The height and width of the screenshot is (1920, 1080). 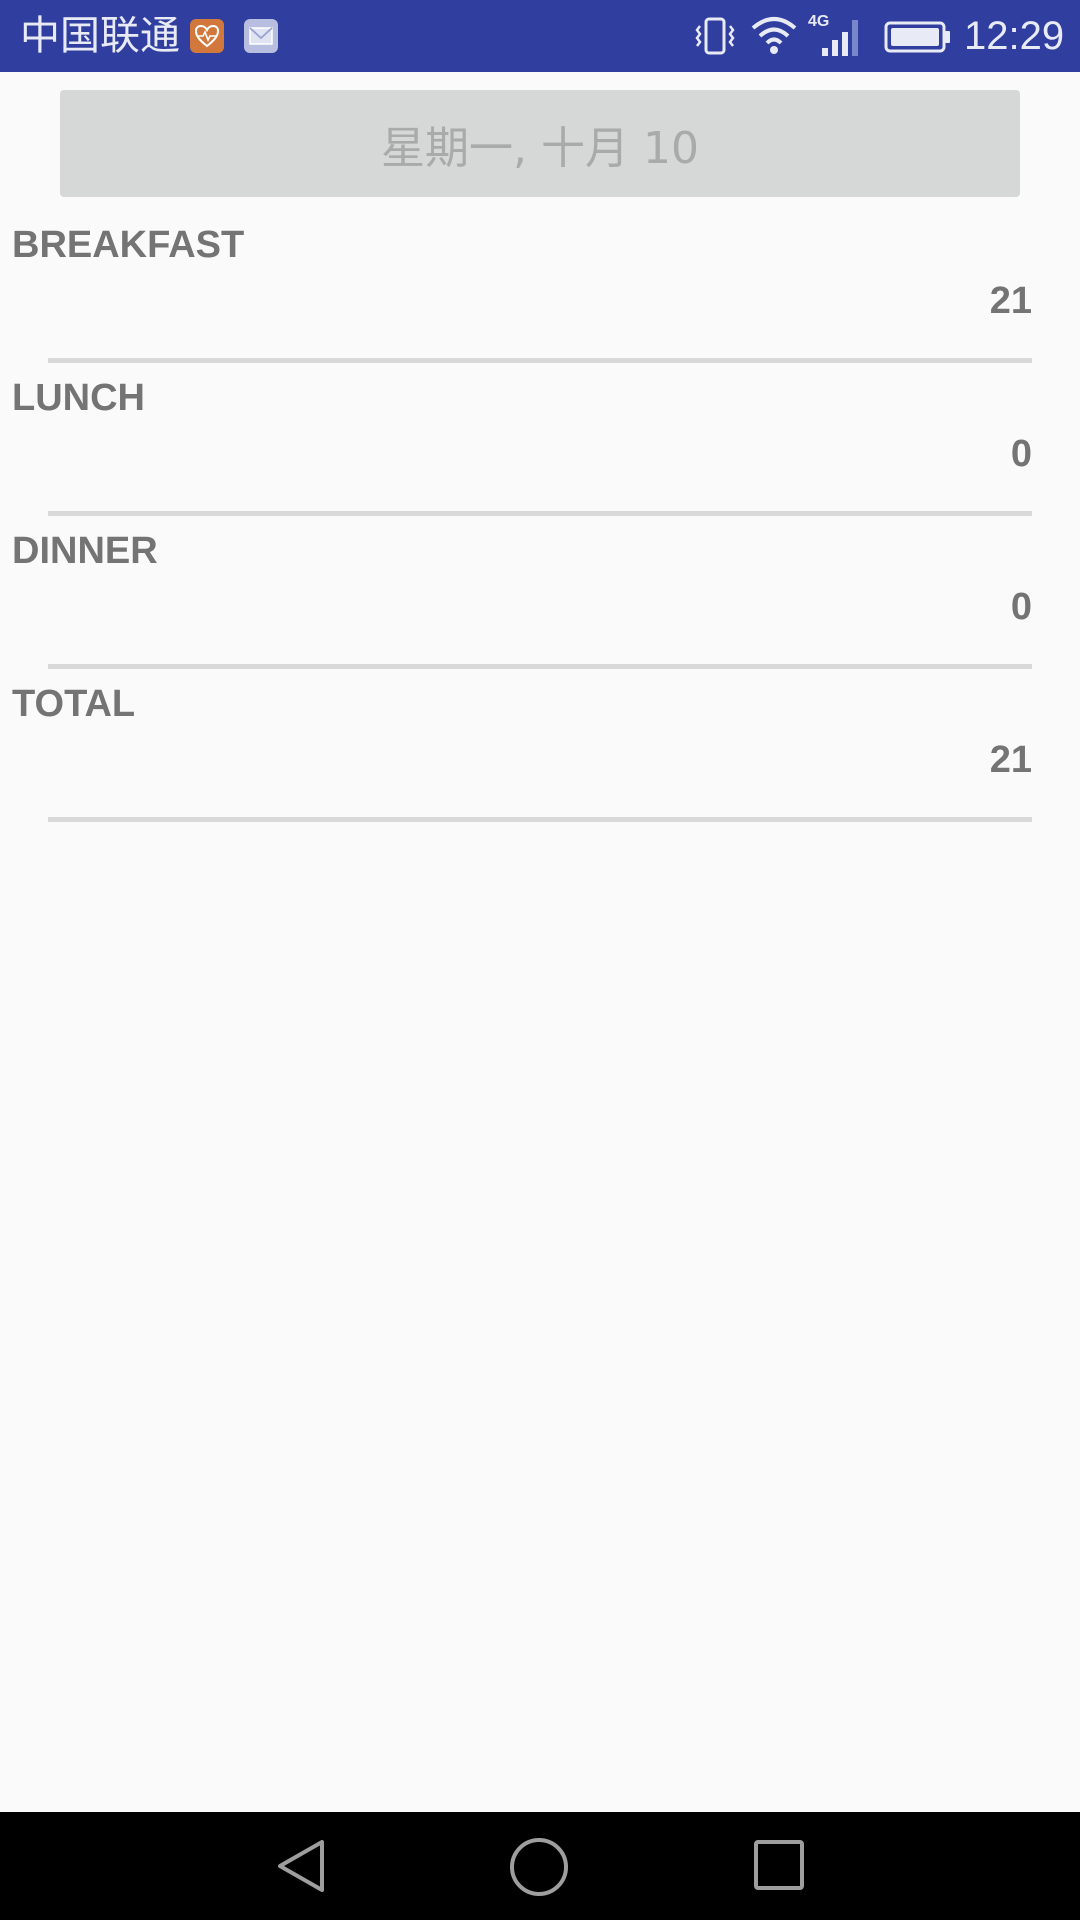 I want to click on vibrate-icon, so click(x=715, y=38).